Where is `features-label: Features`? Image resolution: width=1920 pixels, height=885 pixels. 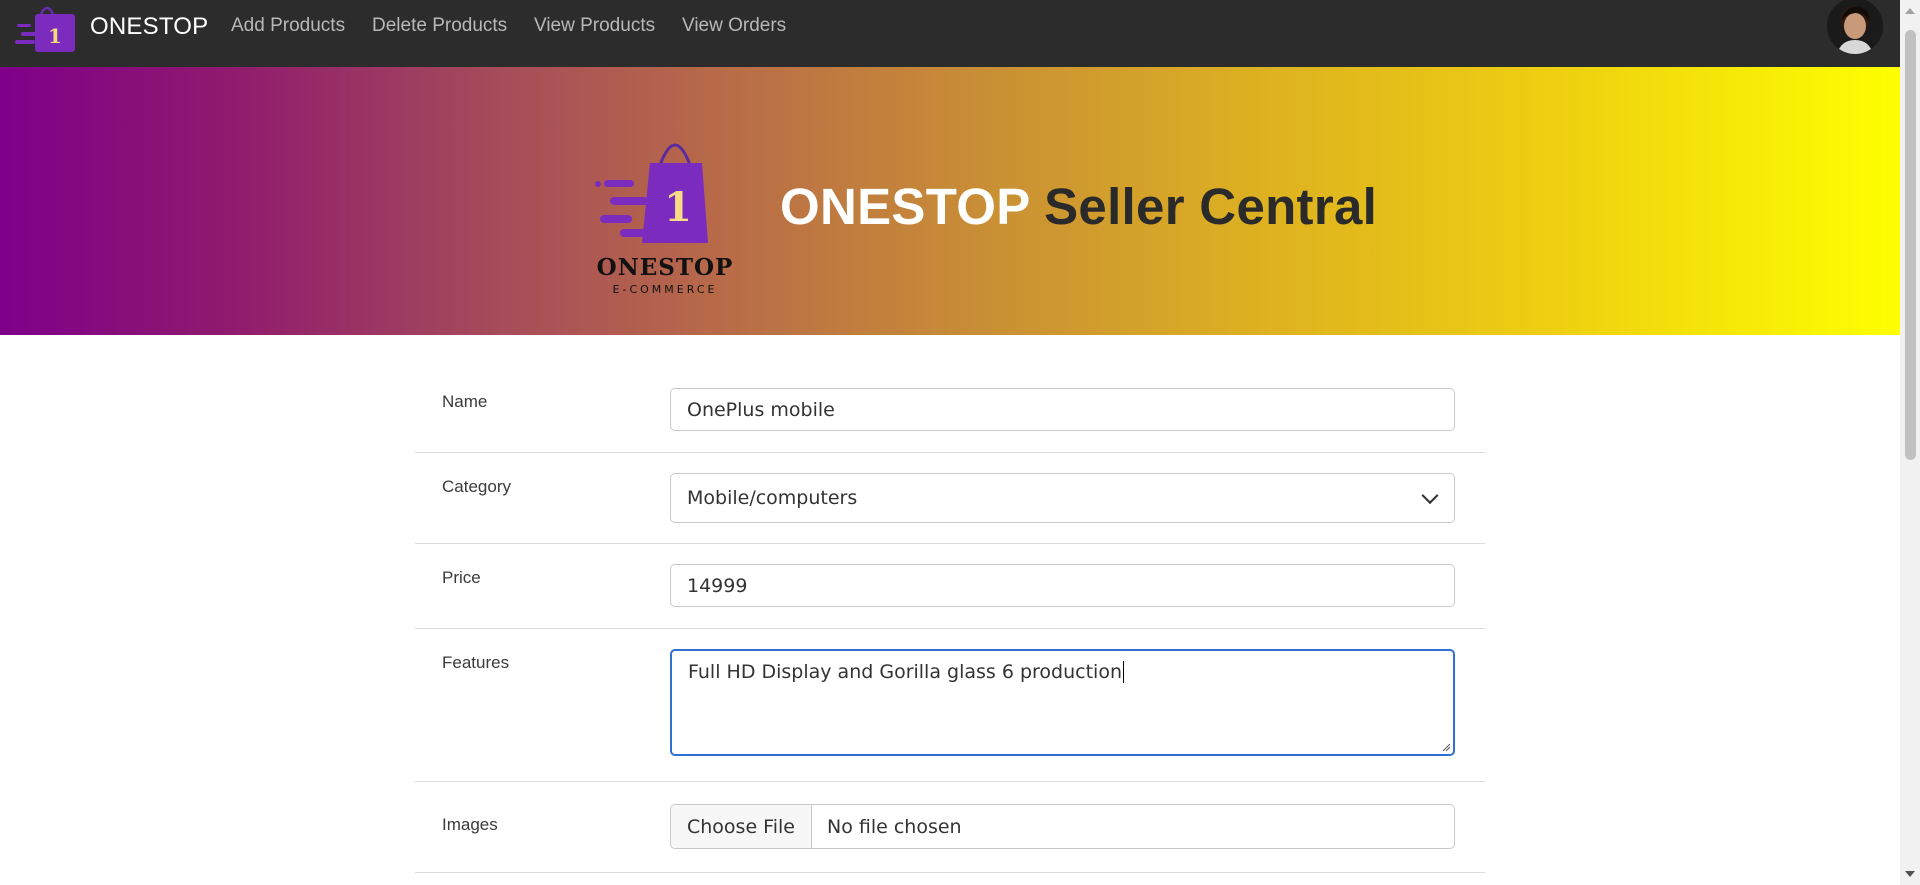
features-label: Features is located at coordinates (476, 662).